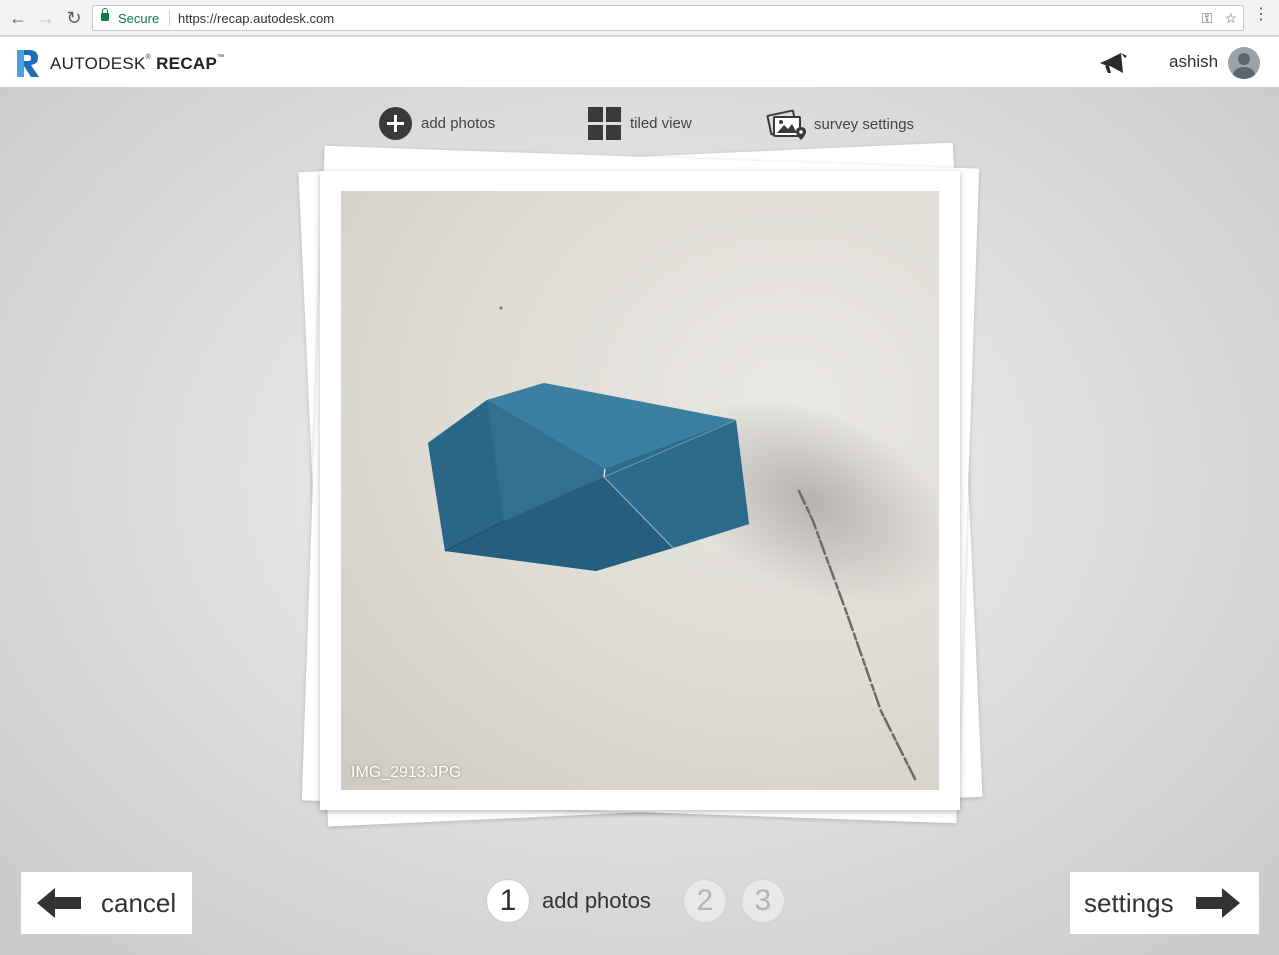 The image size is (1279, 955). I want to click on tiled-view-label: tiled view, so click(661, 123).